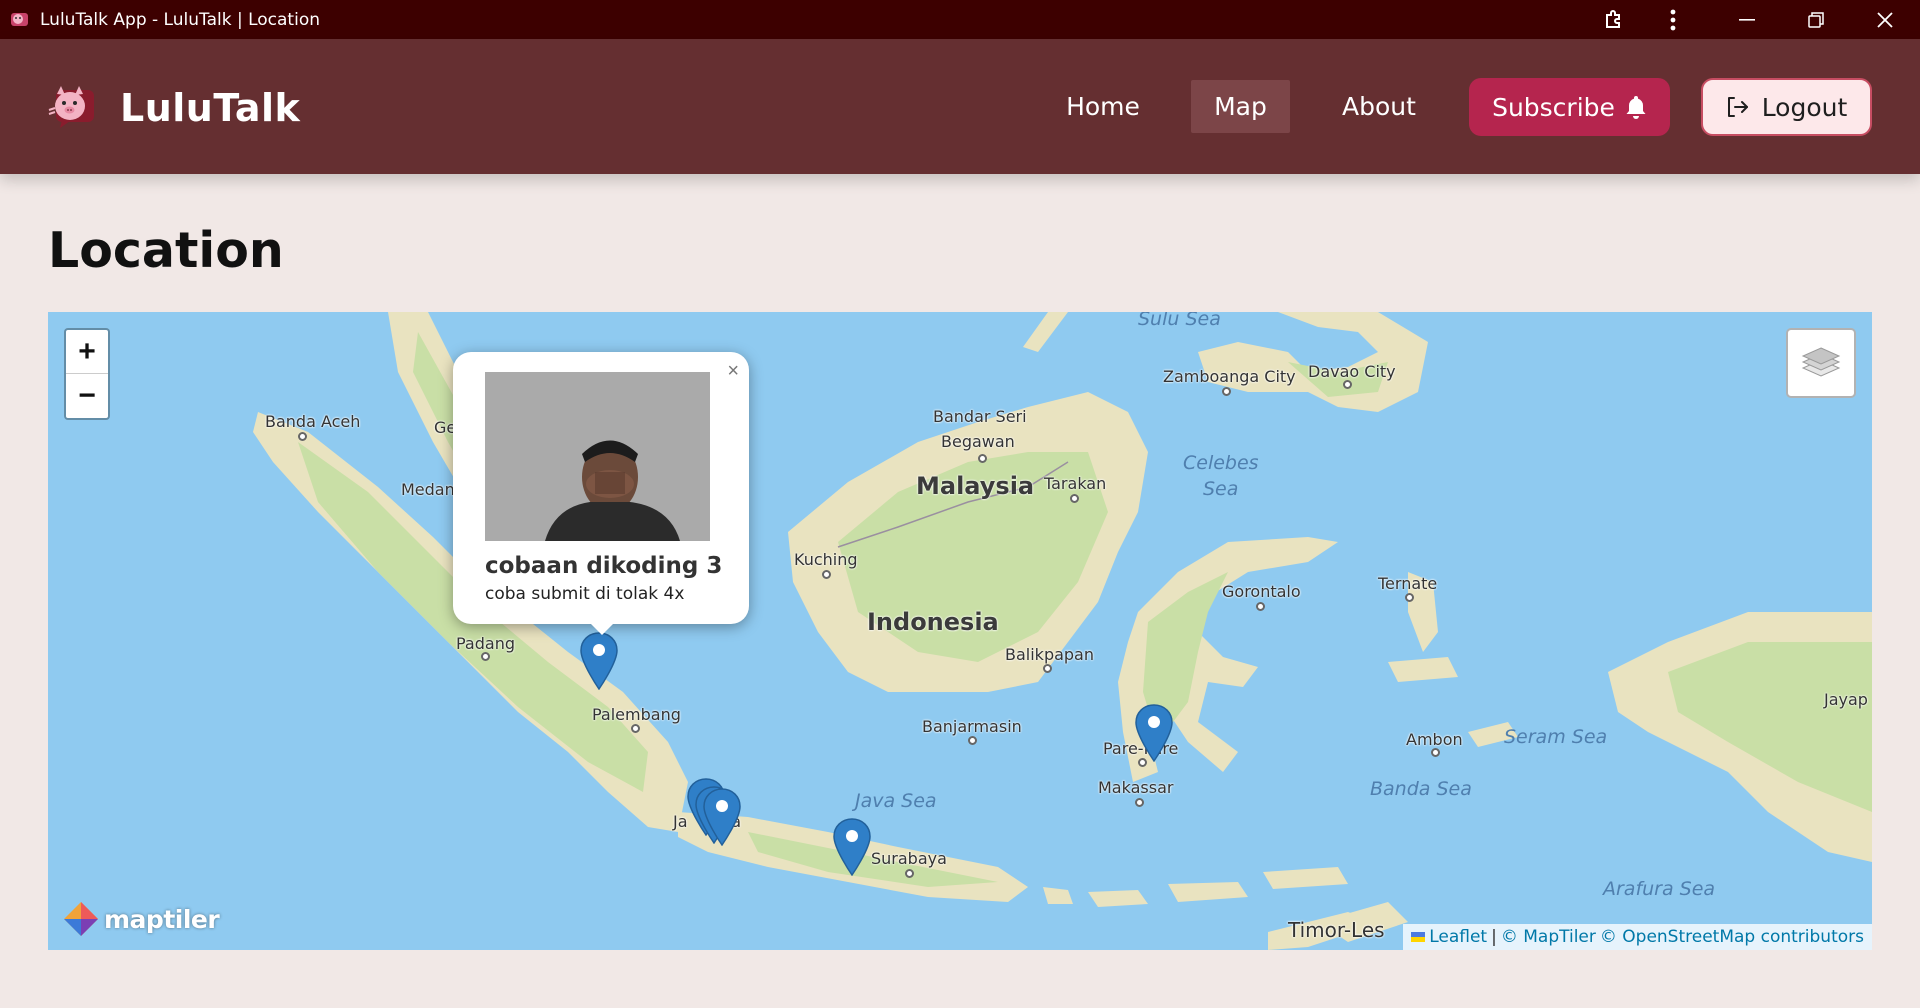 The image size is (1920, 1008). Describe the element at coordinates (1673, 19) in the screenshot. I see `more-icon` at that location.